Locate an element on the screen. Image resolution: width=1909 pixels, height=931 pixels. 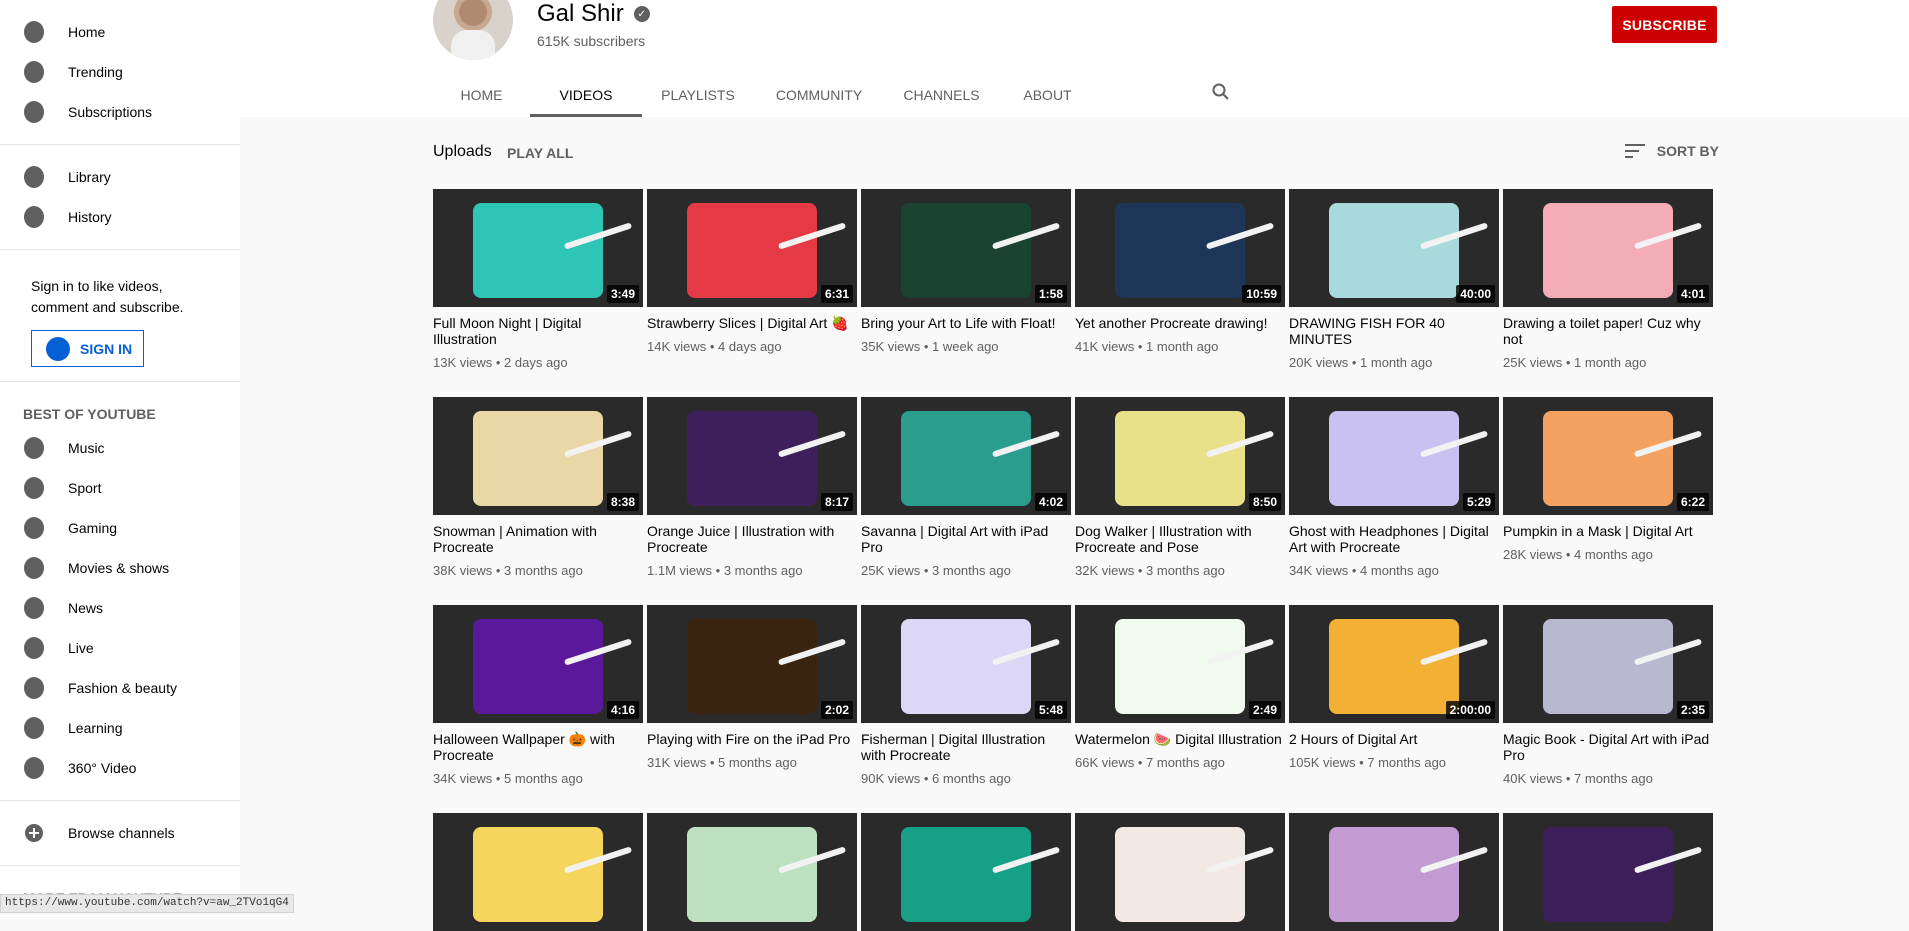
video-title: Savanna | Digital Art with iPad Pro is located at coordinates (966, 539).